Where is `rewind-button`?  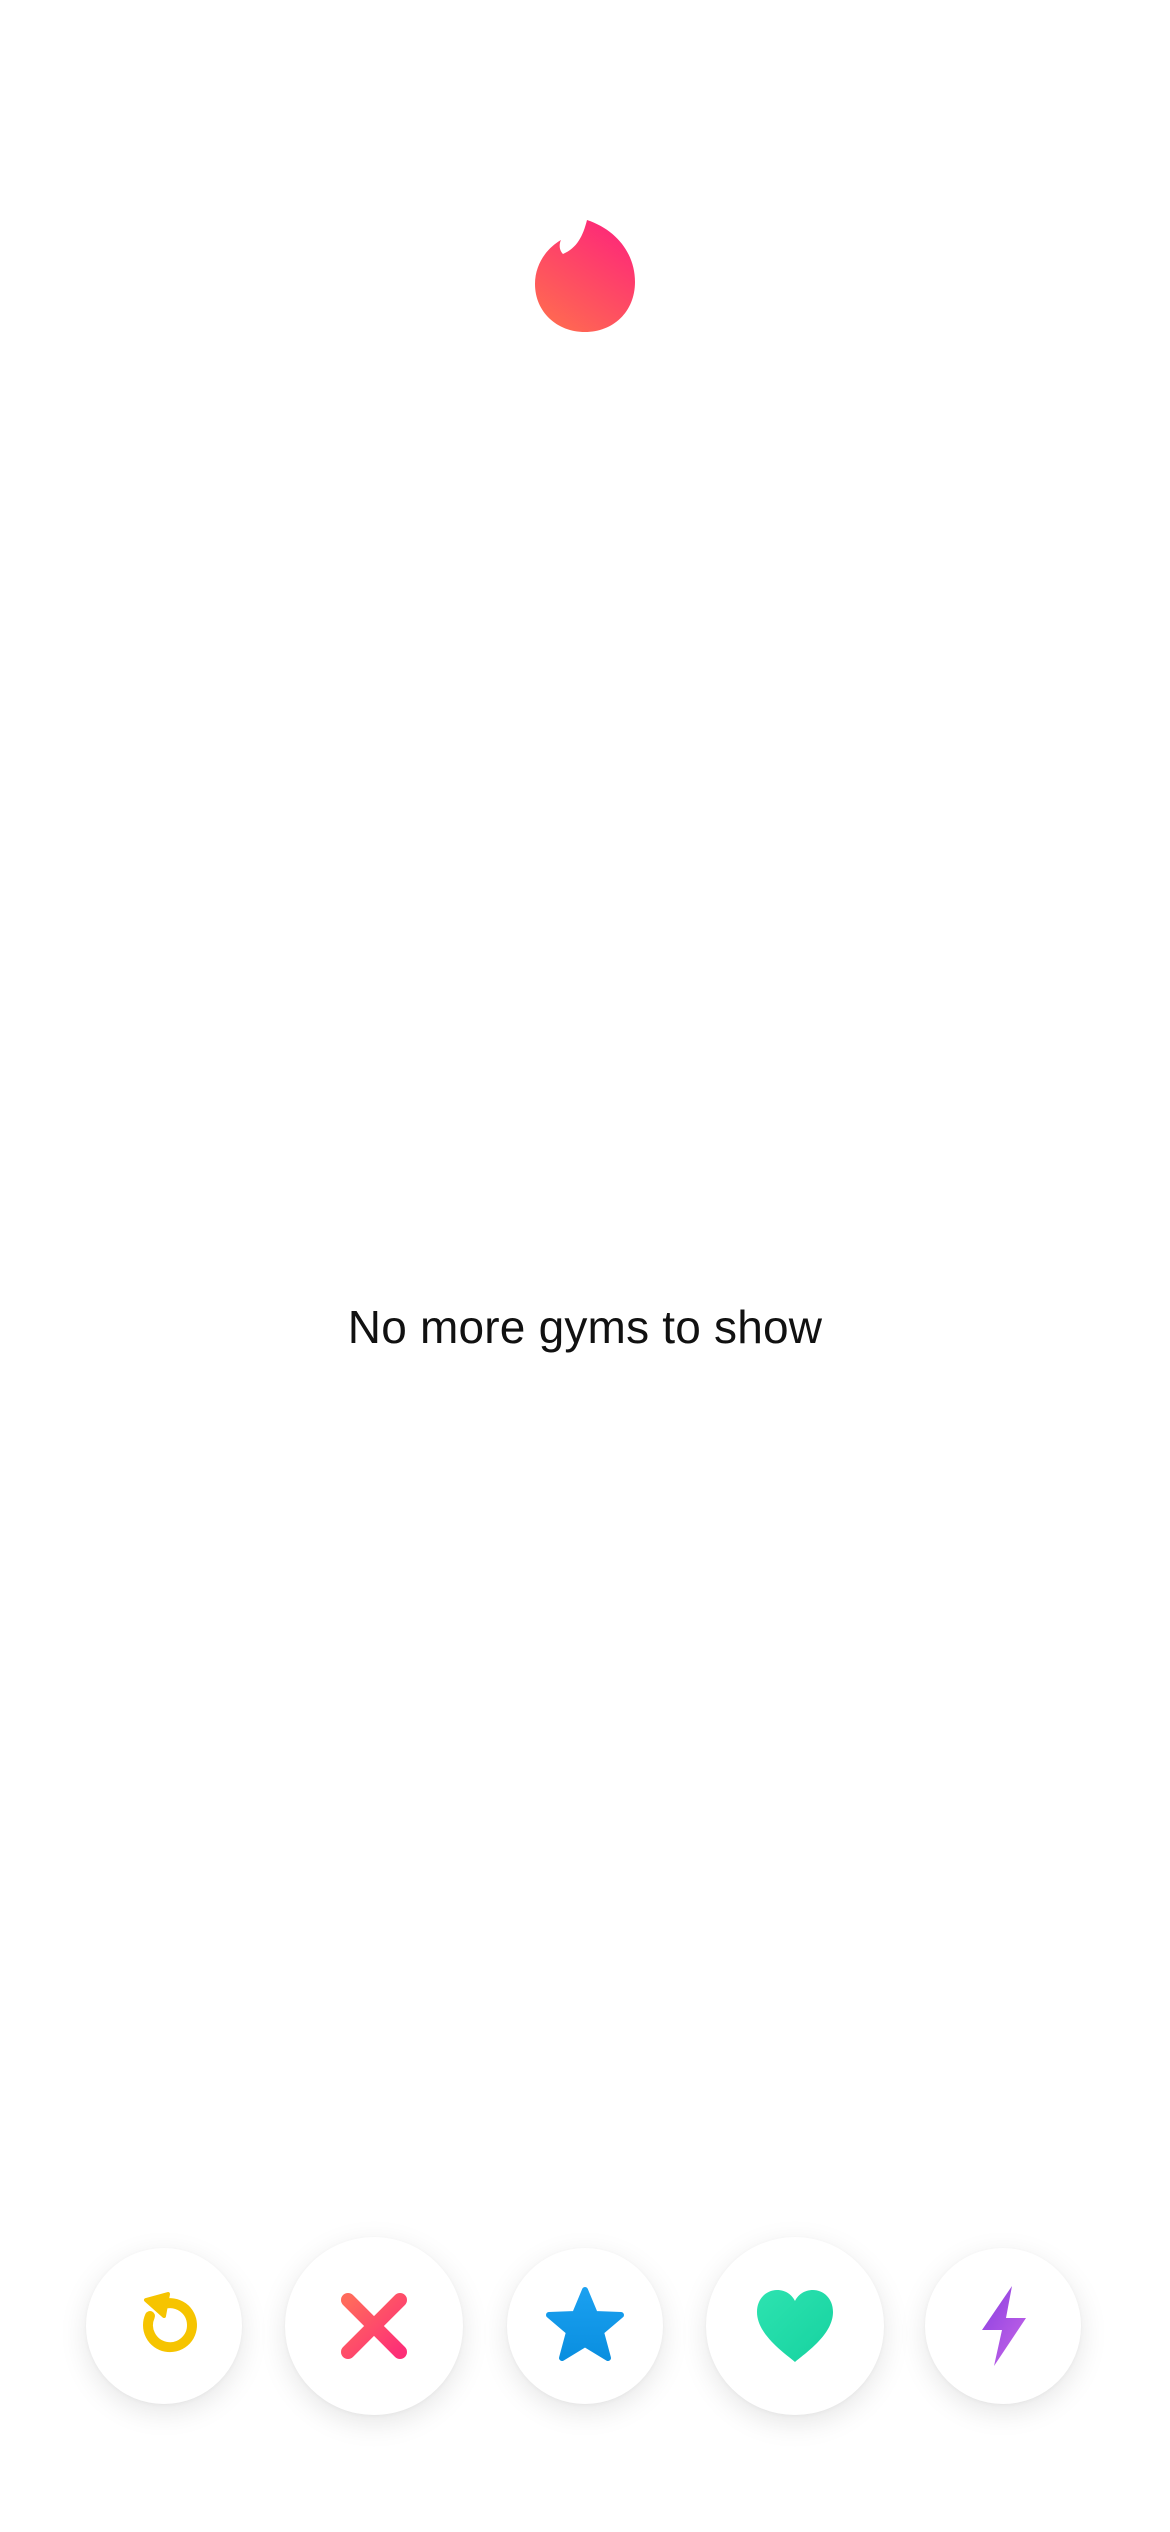
rewind-button is located at coordinates (164, 2326).